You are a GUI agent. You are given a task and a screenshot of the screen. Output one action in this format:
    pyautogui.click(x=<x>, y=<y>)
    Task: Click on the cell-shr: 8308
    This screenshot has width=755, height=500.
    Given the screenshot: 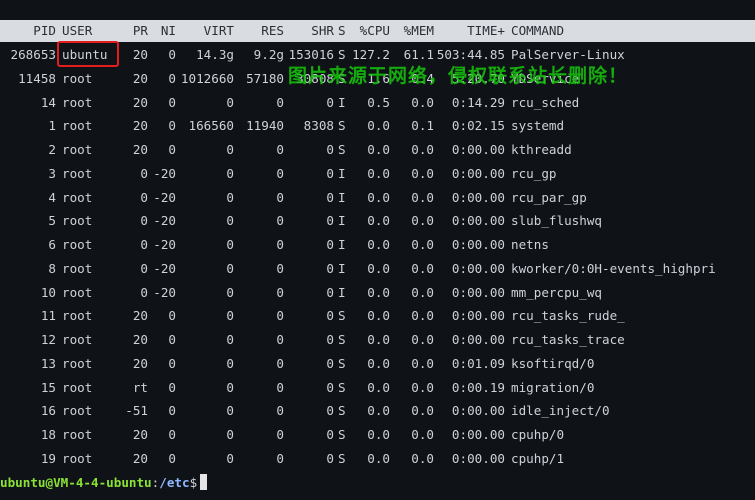 What is the action you would take?
    pyautogui.click(x=318, y=126)
    